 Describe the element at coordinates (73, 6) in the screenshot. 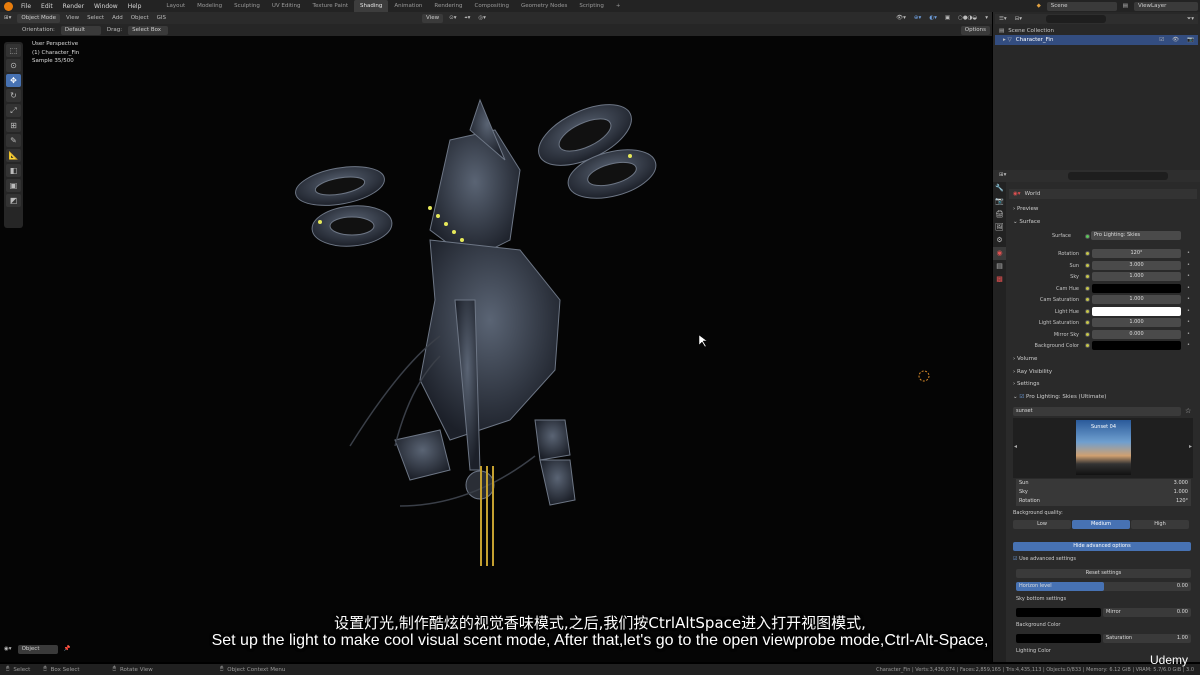

I see `menu-render: Render` at that location.